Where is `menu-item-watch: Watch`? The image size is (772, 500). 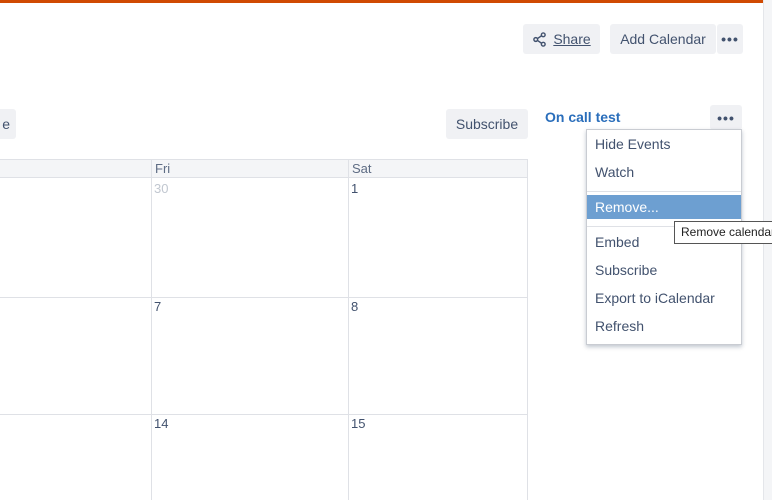 menu-item-watch: Watch is located at coordinates (664, 172).